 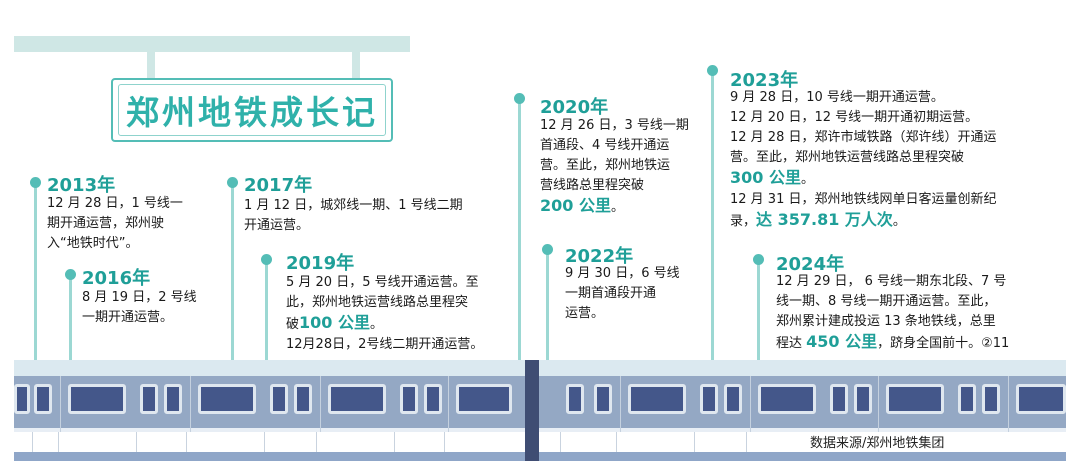 I want to click on milestone-highlight: 200 公里, so click(x=575, y=205).